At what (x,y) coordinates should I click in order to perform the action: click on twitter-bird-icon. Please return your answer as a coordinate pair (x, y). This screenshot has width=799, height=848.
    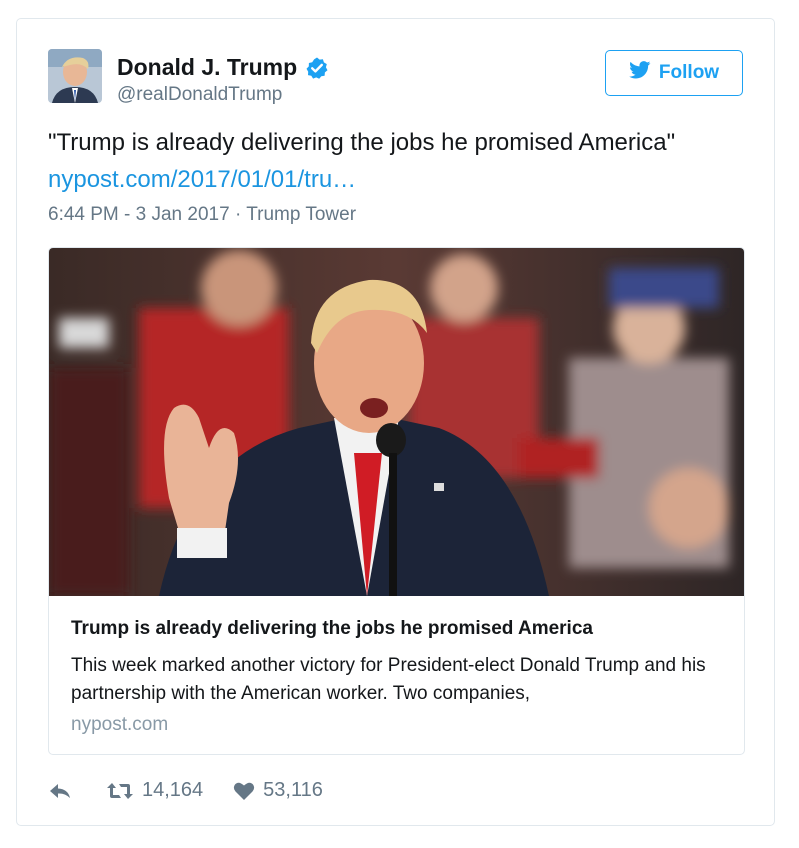
    Looking at the image, I should click on (640, 73).